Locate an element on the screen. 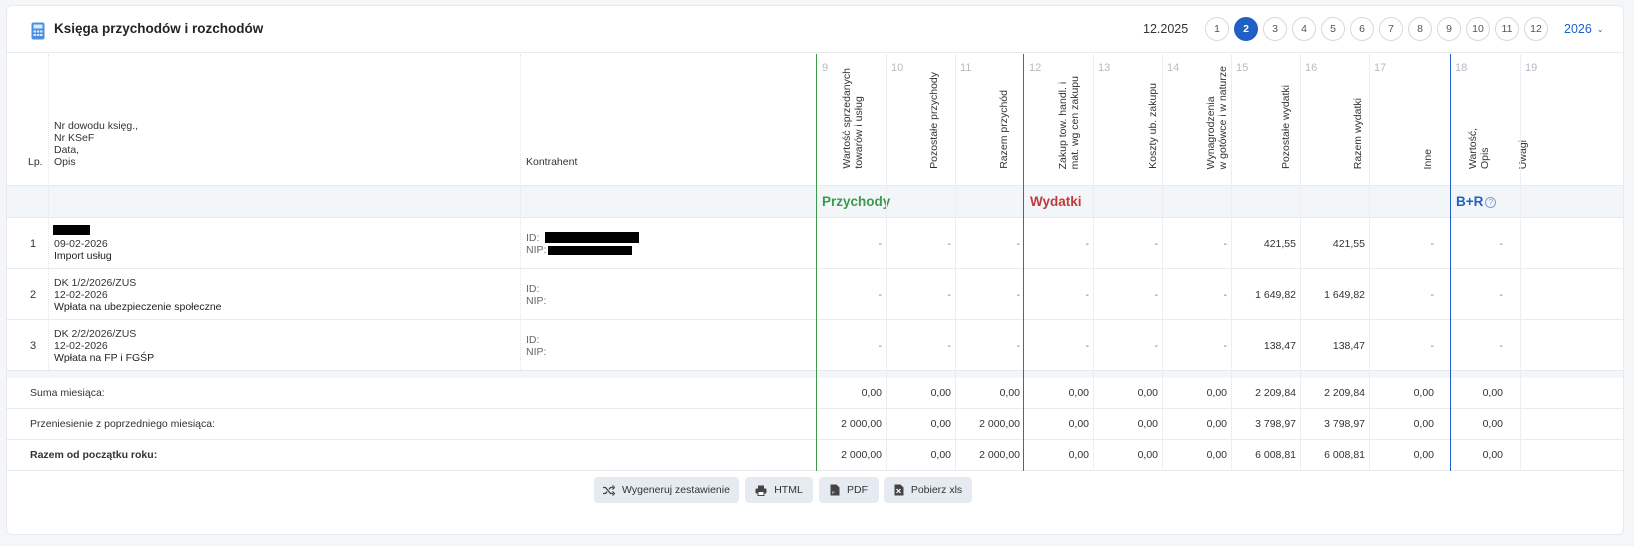 The height and width of the screenshot is (546, 1634). printer-icon is located at coordinates (761, 490).